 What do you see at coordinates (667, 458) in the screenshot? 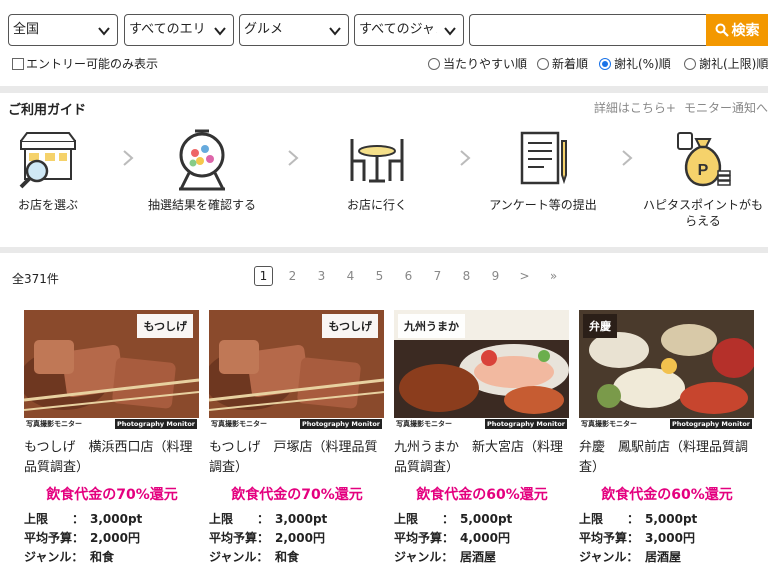
I see `shop-name: 弁慶 鳳駅前店（料理品質調査）` at bounding box center [667, 458].